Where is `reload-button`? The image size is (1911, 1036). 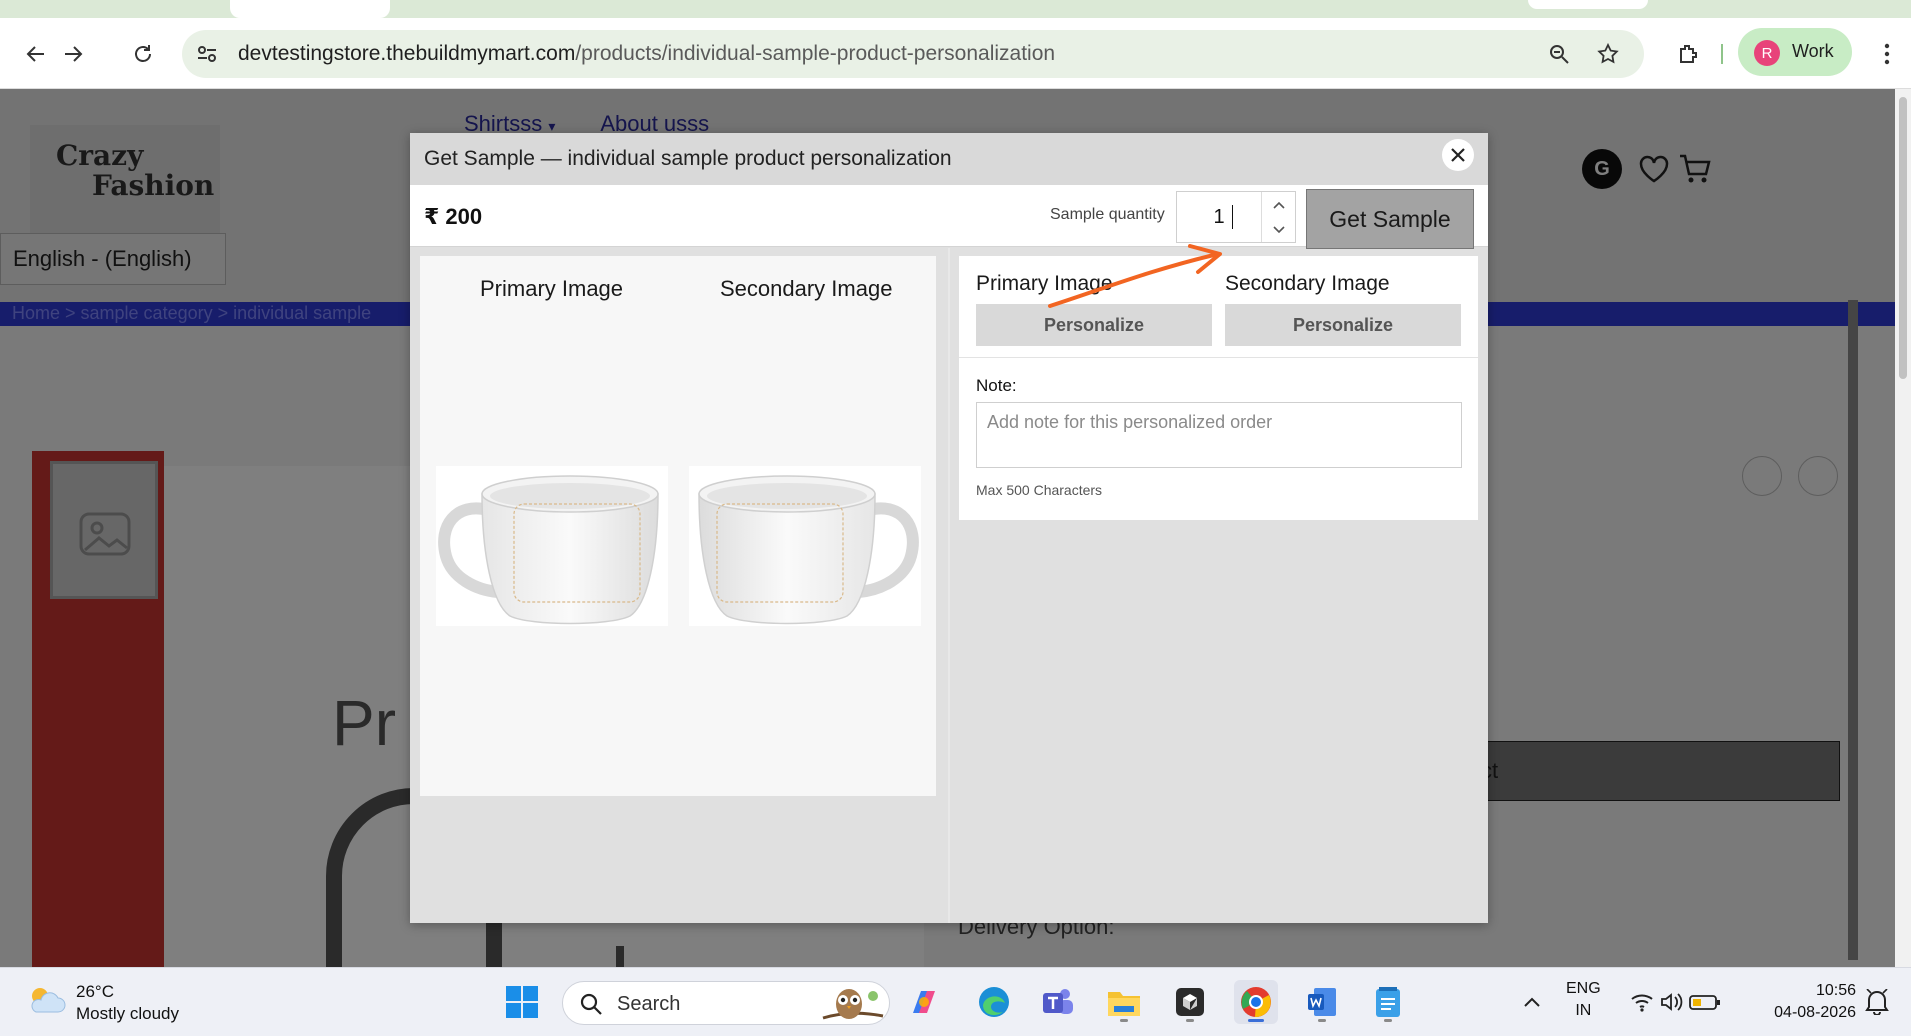 reload-button is located at coordinates (143, 54).